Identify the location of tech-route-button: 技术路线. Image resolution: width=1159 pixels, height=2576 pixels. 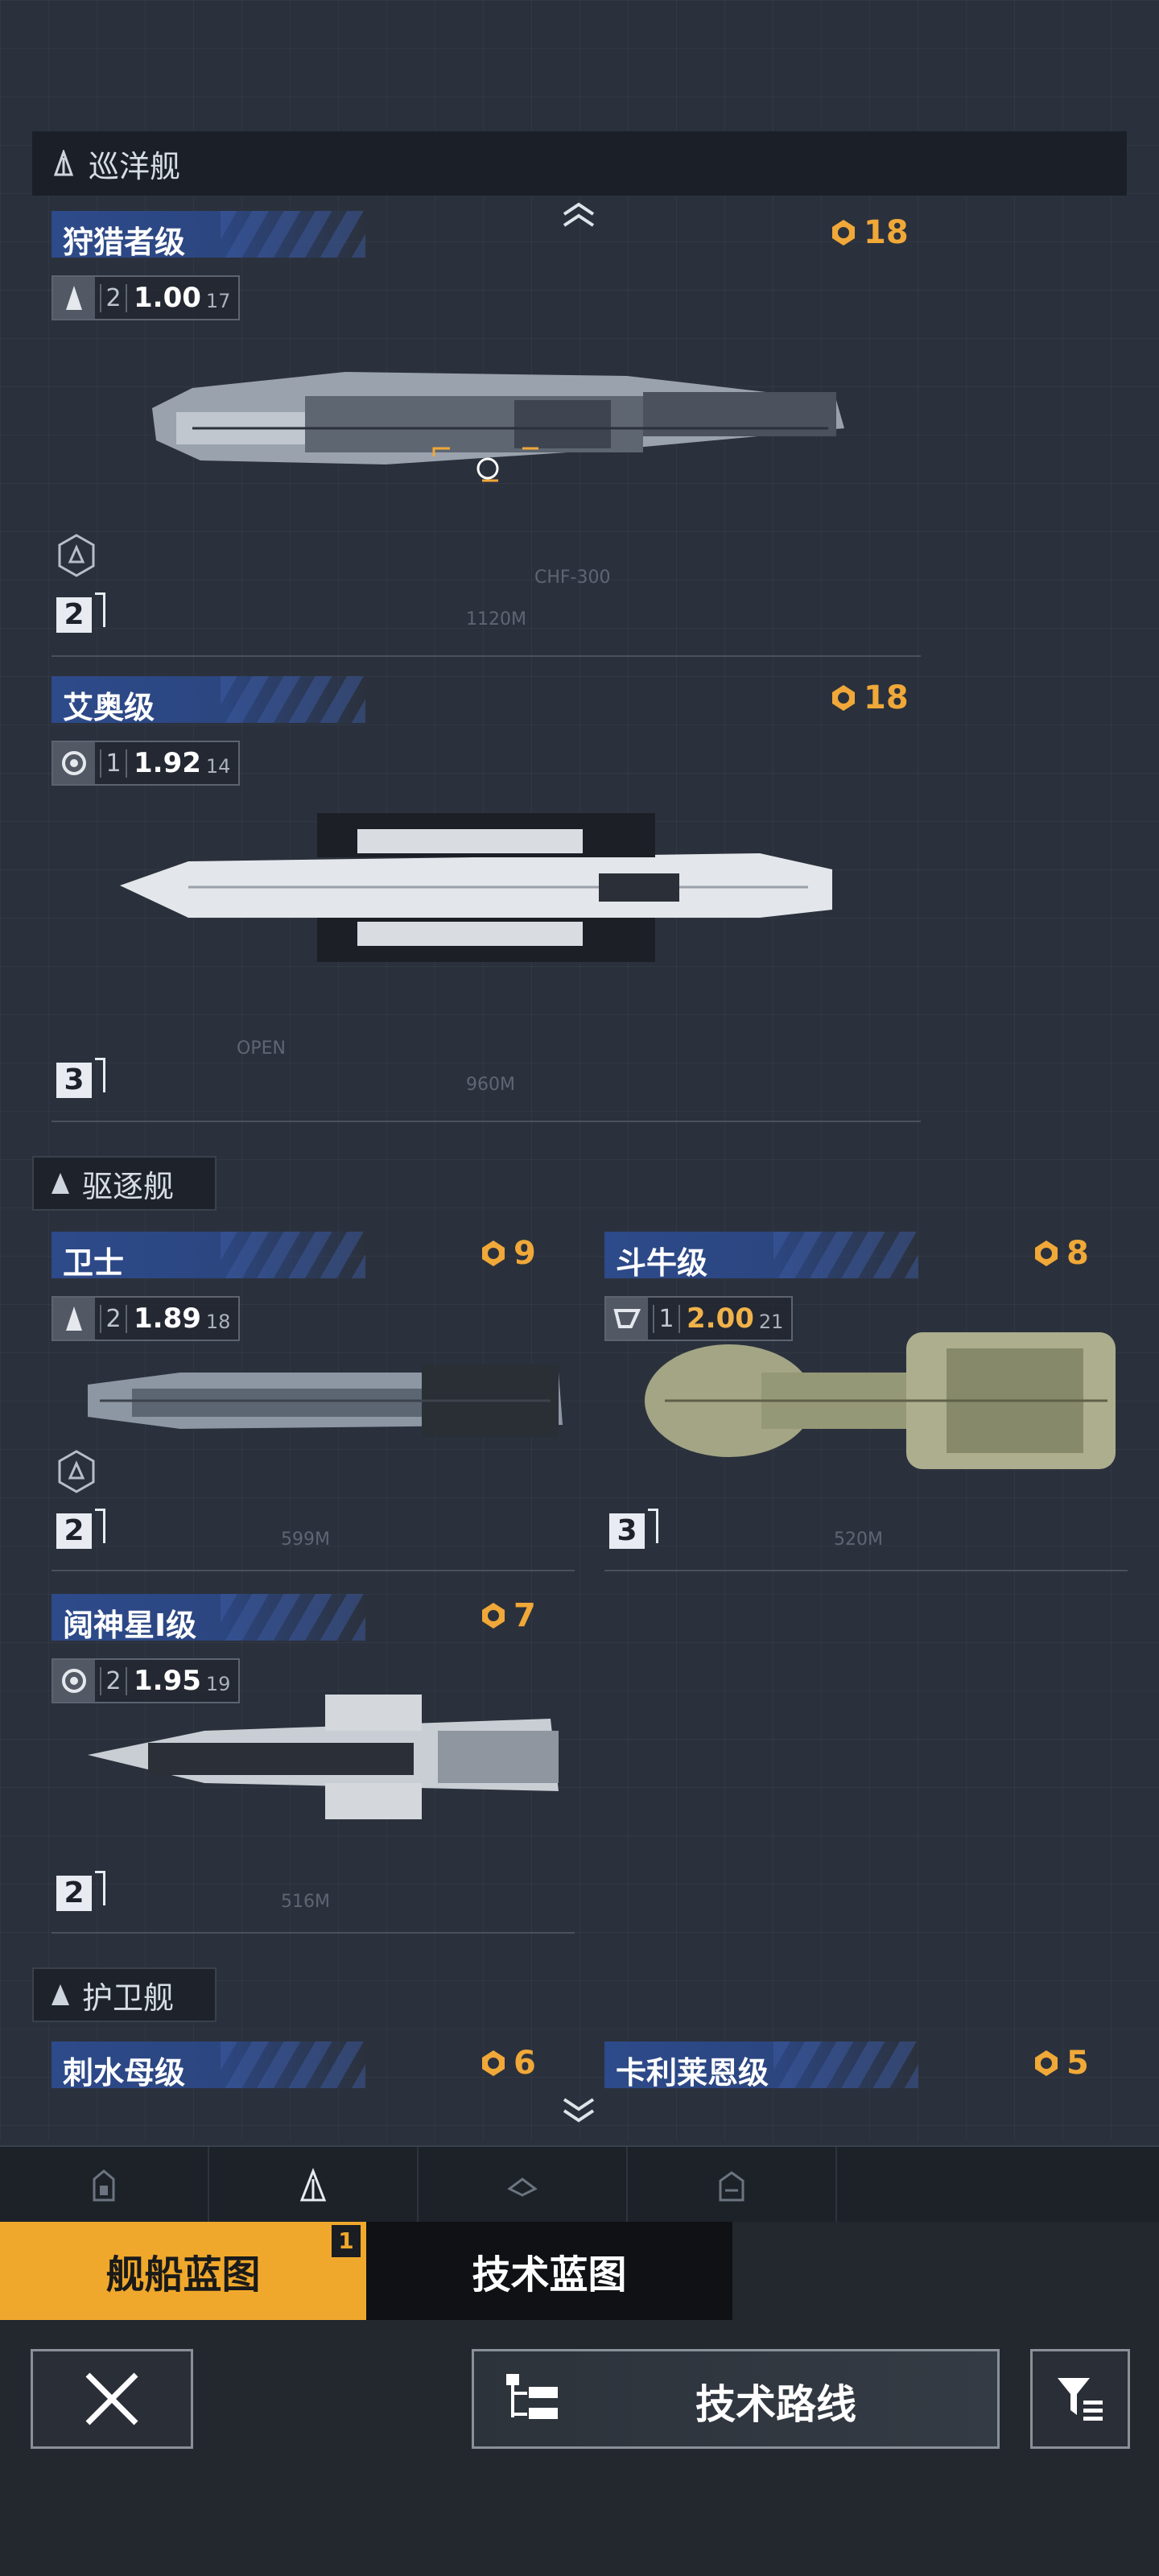
(736, 2399).